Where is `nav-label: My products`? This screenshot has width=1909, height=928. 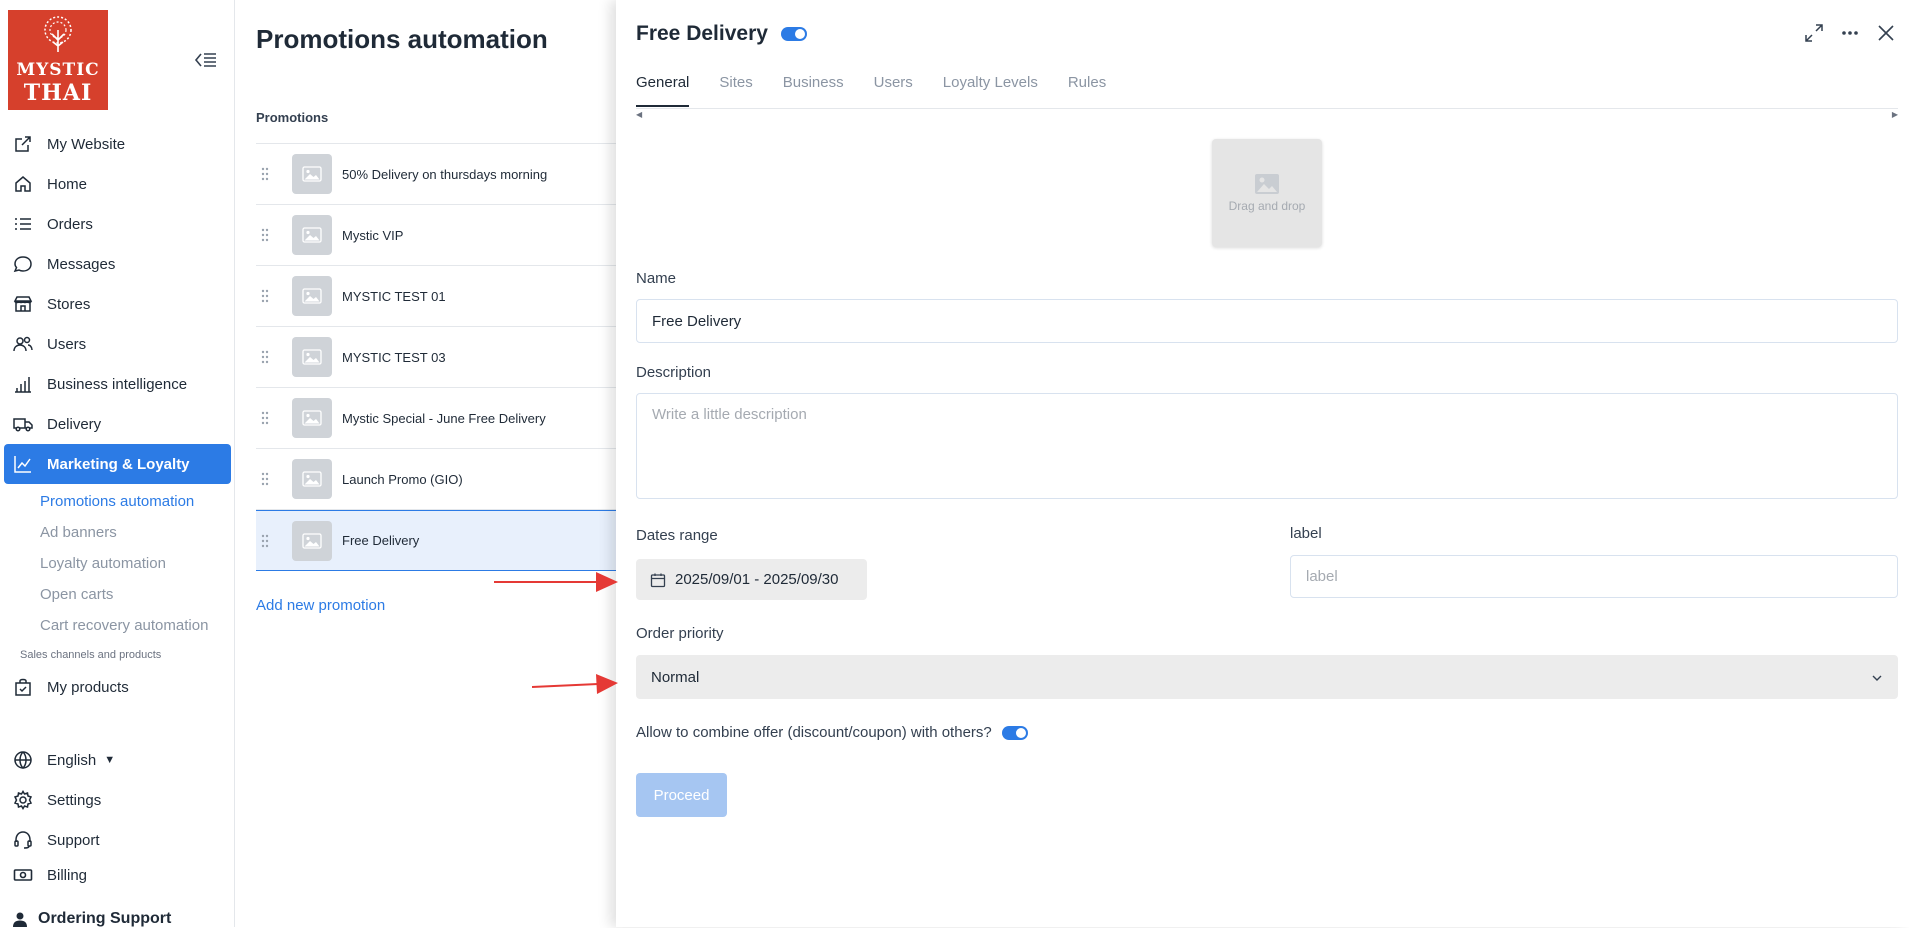
nav-label: My products is located at coordinates (88, 687).